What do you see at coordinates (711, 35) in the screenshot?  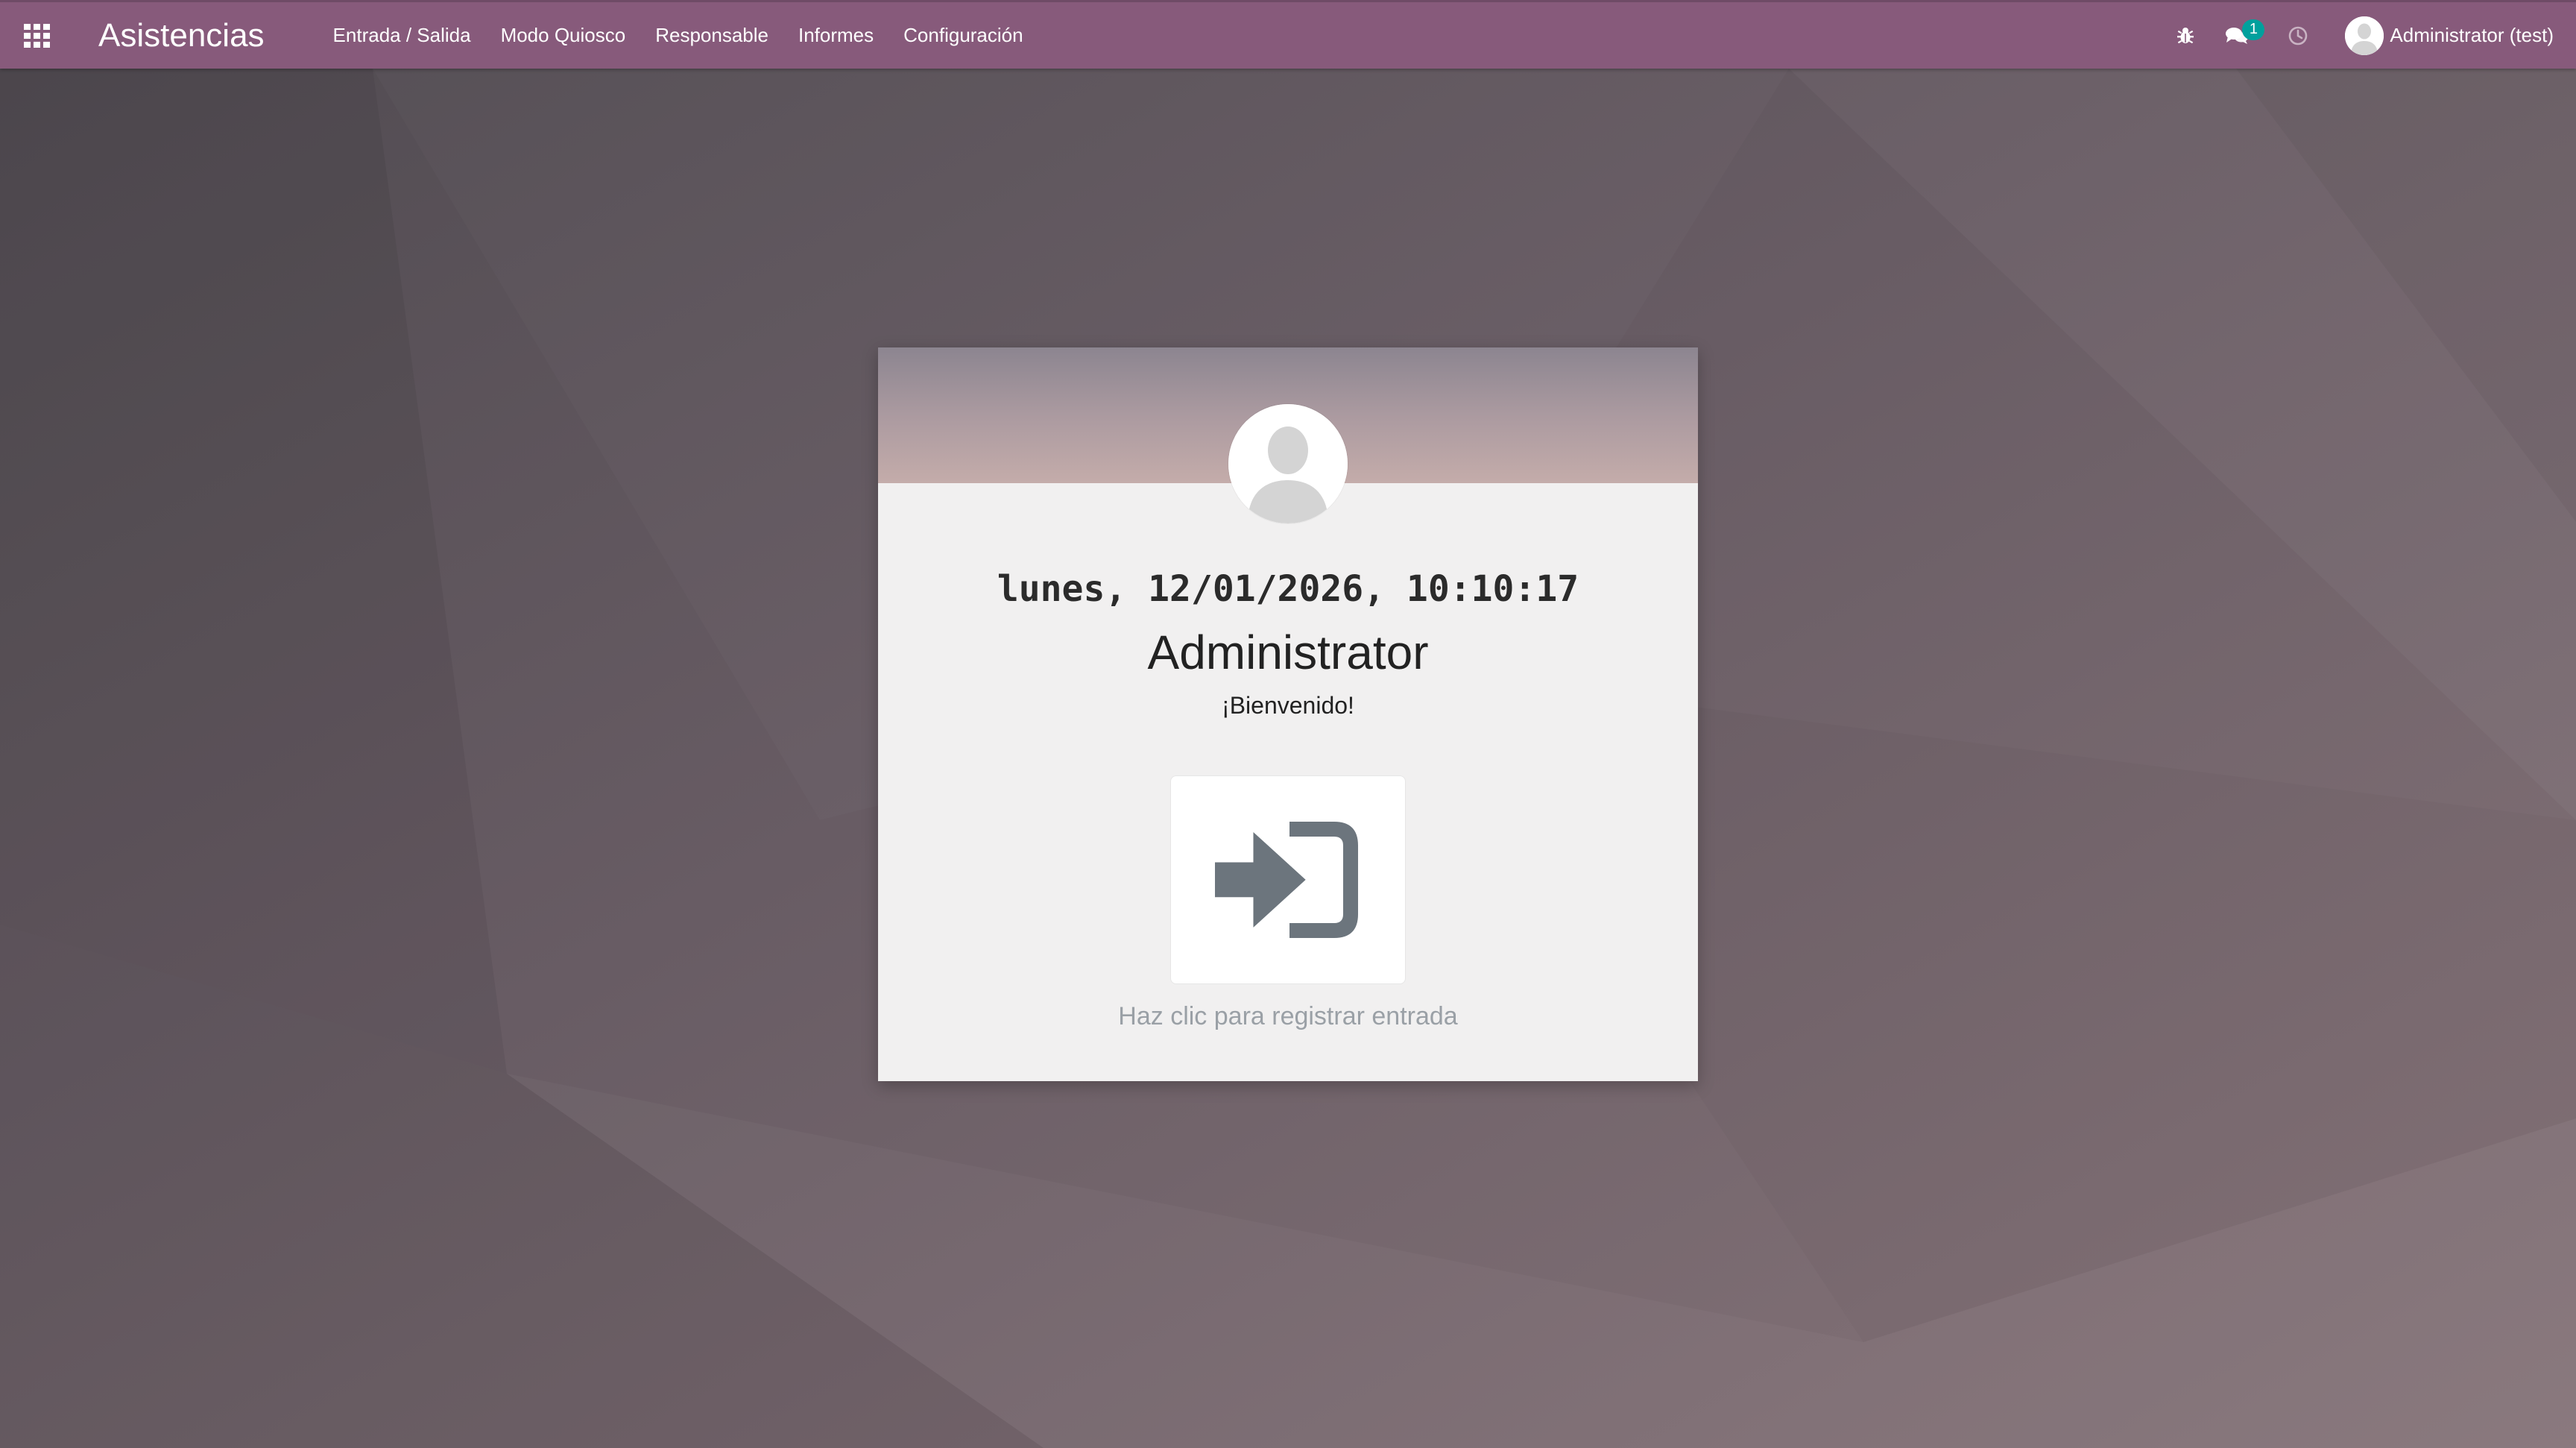 I see `menu-item-responsable: Responsable` at bounding box center [711, 35].